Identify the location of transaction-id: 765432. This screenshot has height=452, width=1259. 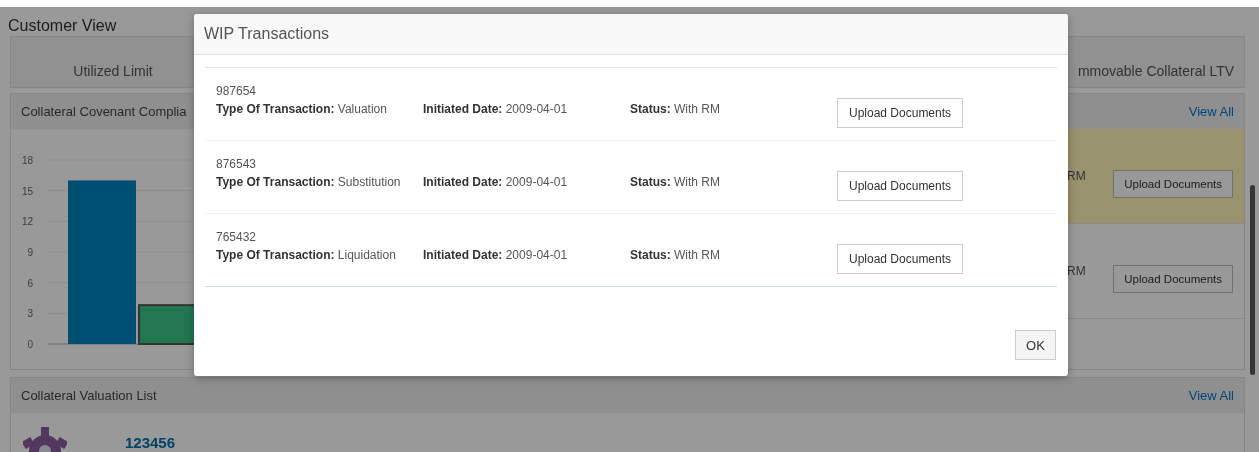
(237, 237).